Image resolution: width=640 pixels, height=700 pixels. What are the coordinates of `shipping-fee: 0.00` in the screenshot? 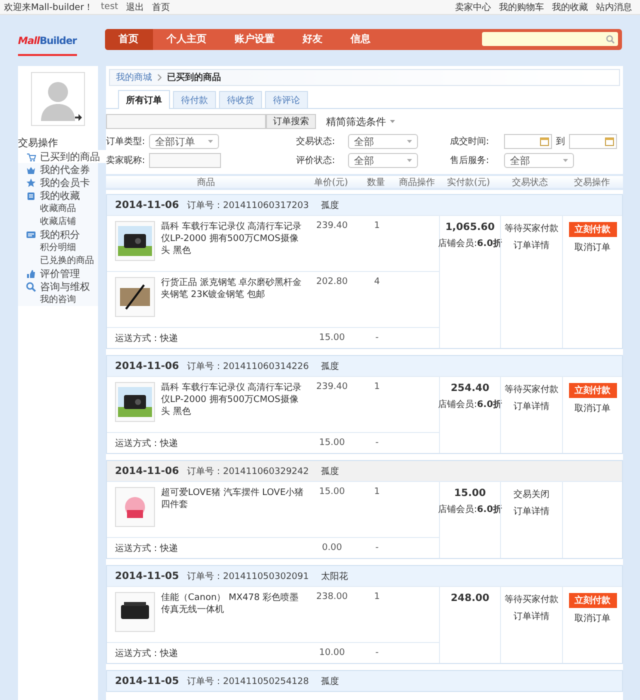 It's located at (332, 548).